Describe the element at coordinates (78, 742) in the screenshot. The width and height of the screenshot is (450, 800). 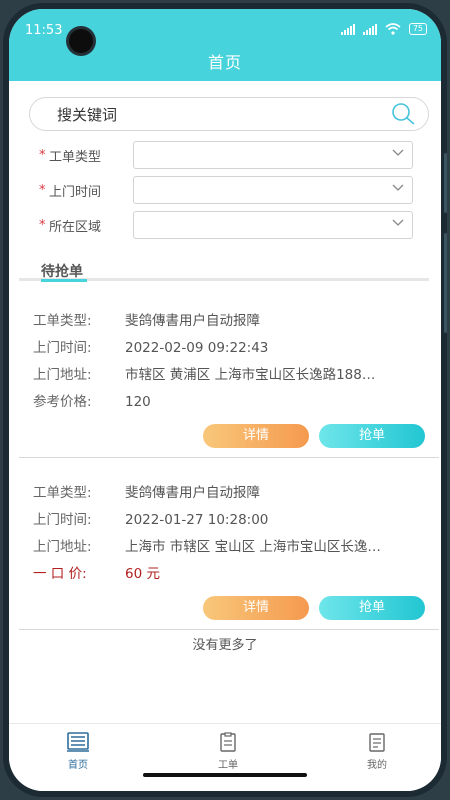
I see `home-list-icon` at that location.